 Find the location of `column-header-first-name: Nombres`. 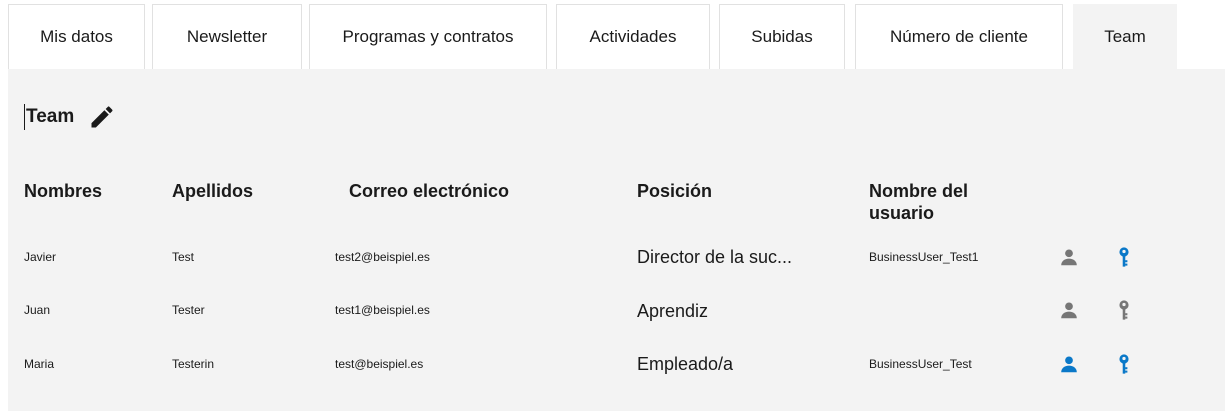

column-header-first-name: Nombres is located at coordinates (63, 191).